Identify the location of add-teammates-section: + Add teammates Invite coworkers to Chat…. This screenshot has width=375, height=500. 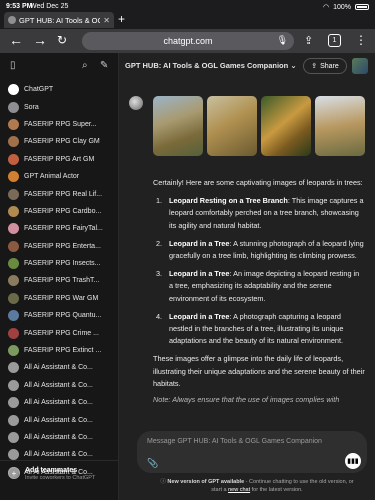
(59, 480).